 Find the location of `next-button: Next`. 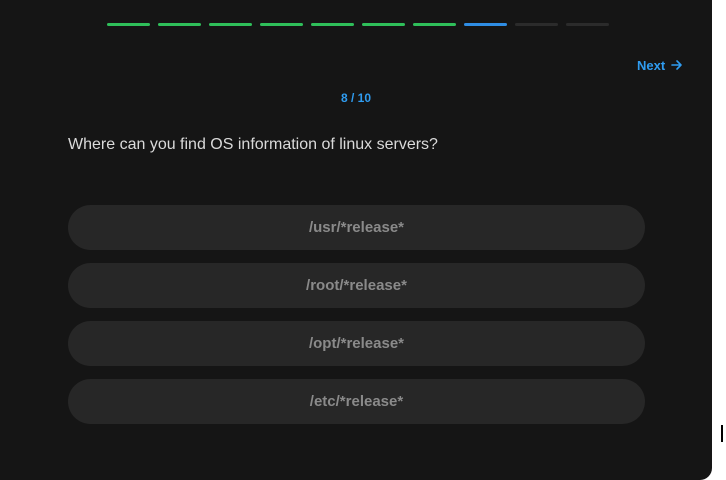

next-button: Next is located at coordinates (660, 65).